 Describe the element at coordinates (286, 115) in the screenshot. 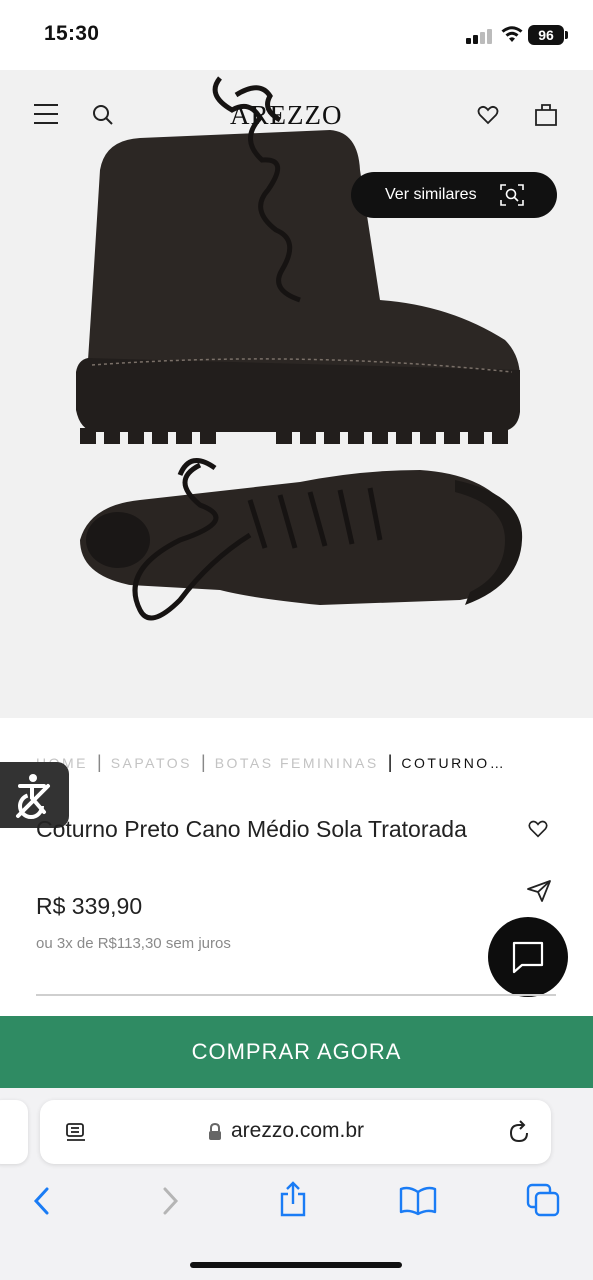

I see `brand-logo: AREZZO` at that location.